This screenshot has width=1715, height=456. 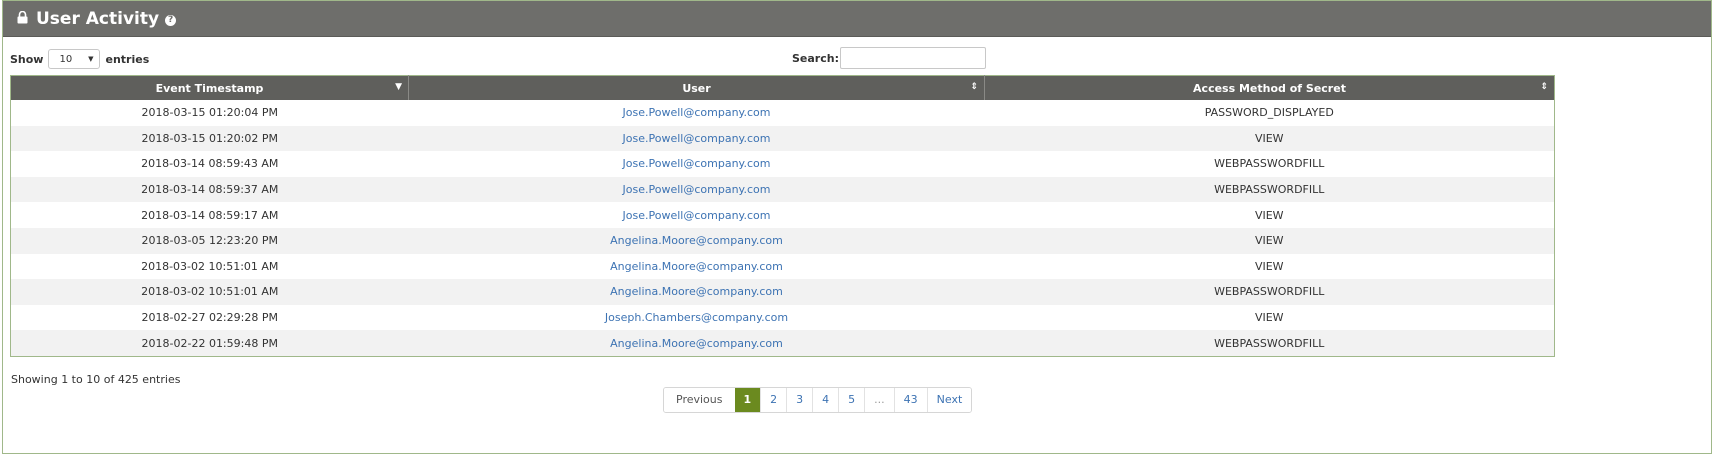 I want to click on search-input, so click(x=912, y=58).